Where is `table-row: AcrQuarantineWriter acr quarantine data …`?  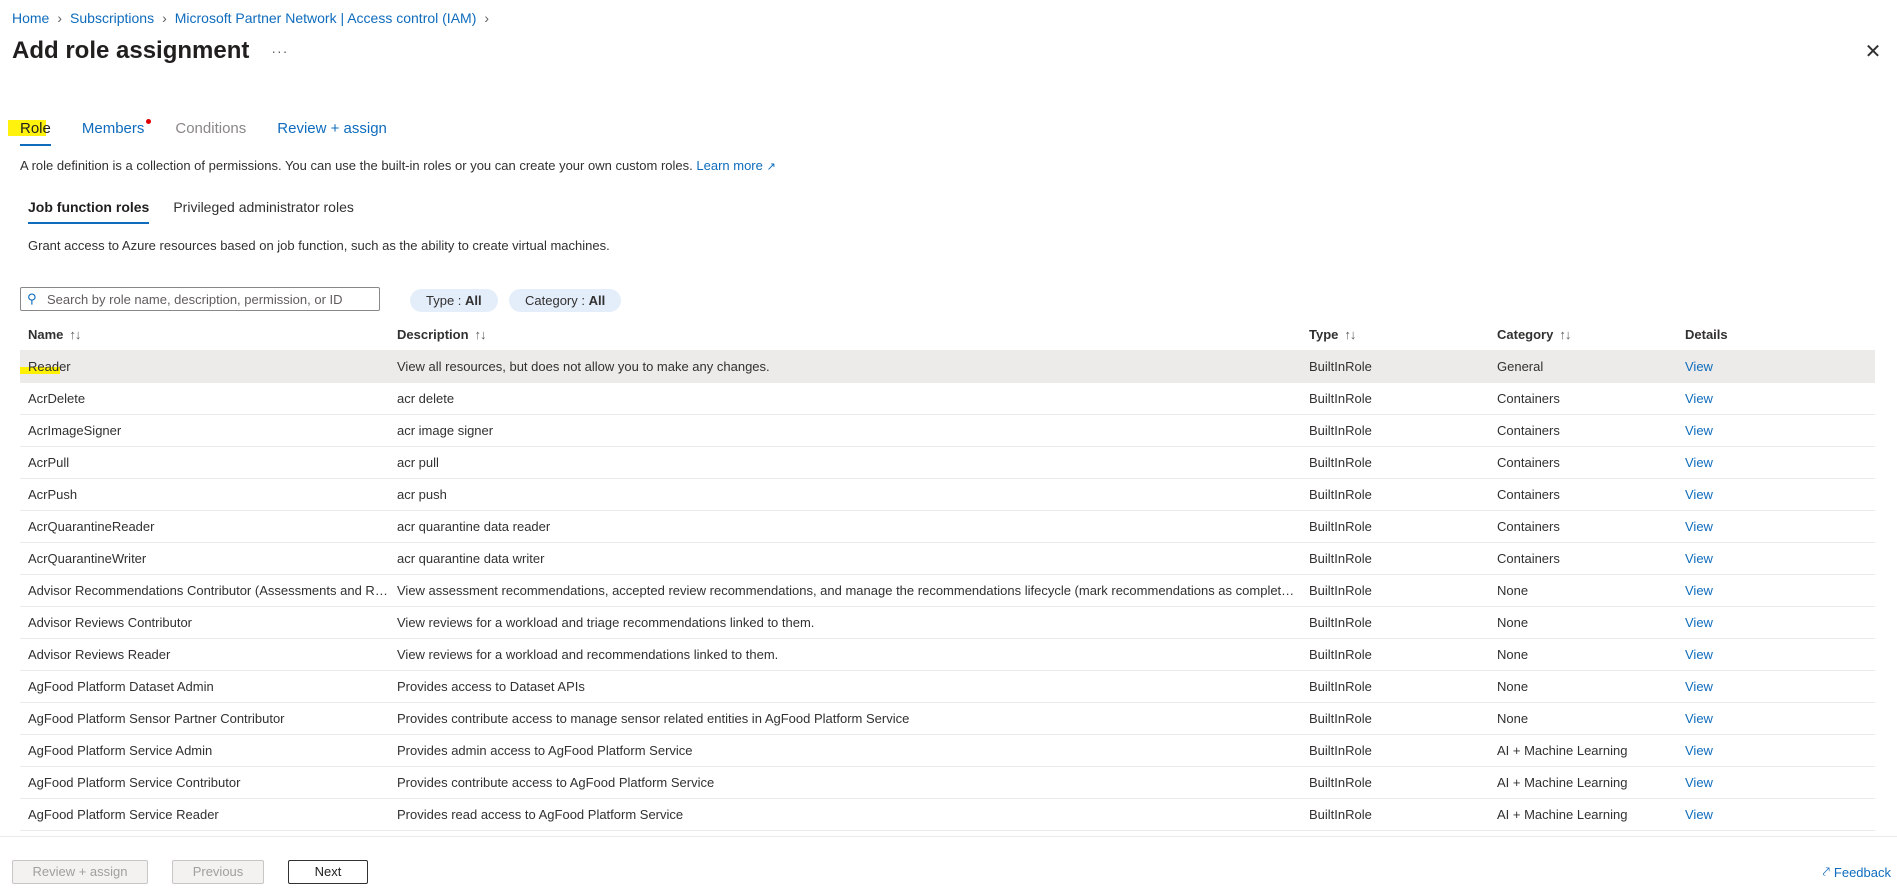
table-row: AcrQuarantineWriter acr quarantine data … is located at coordinates (947, 559).